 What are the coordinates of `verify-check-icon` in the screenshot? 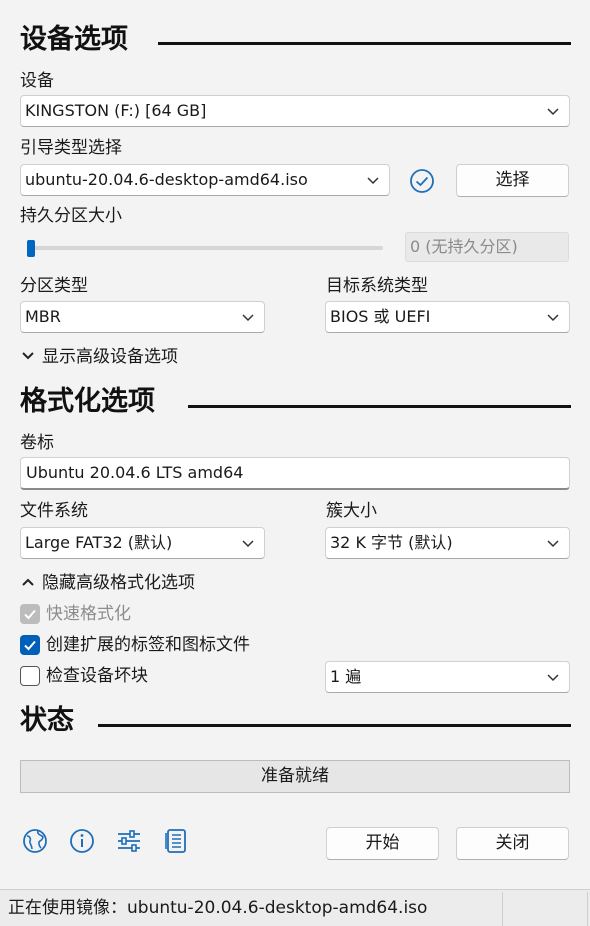 It's located at (422, 181).